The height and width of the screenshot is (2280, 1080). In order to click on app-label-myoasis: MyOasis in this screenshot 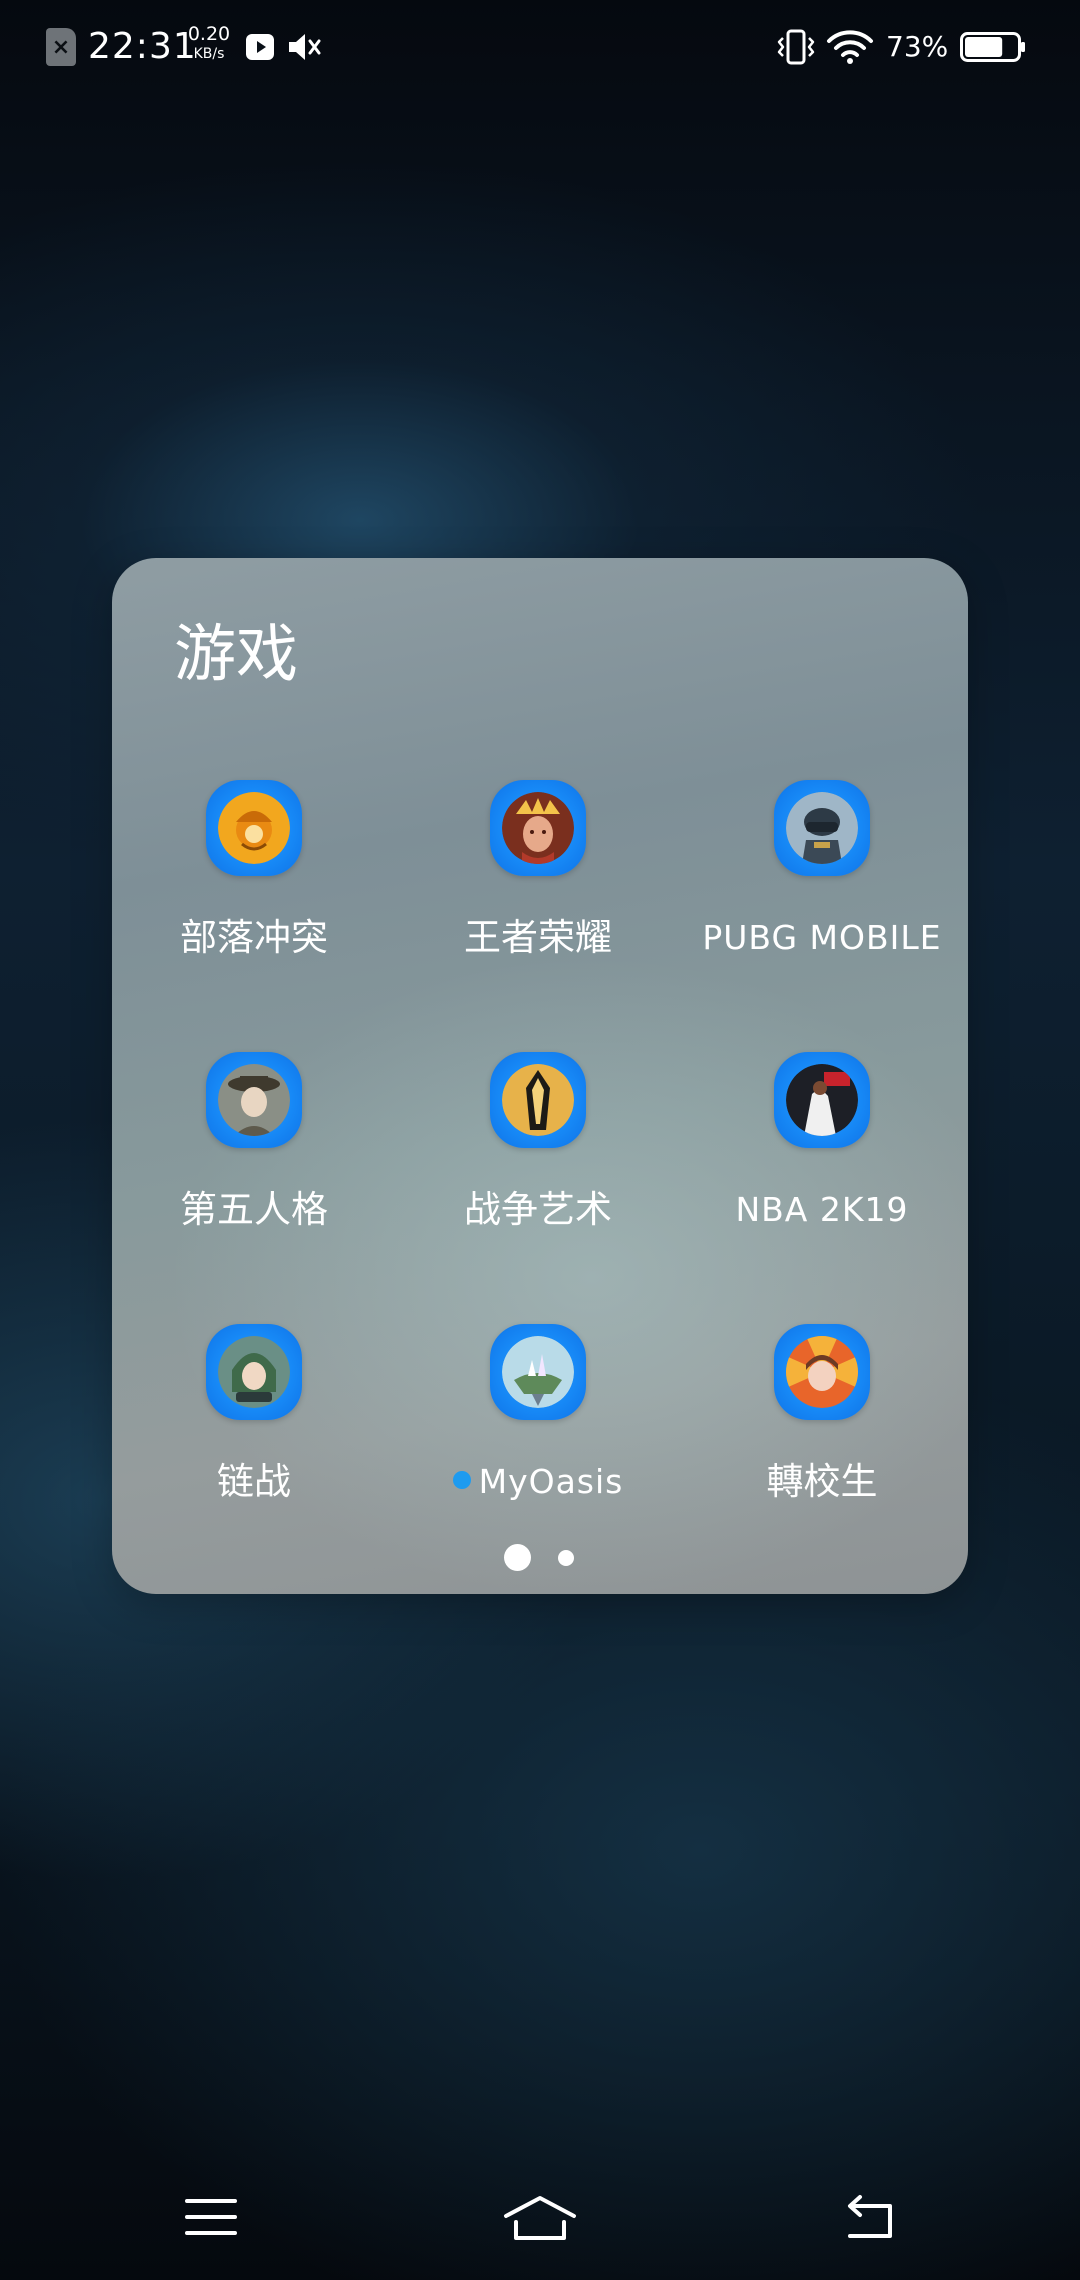, I will do `click(538, 1482)`.